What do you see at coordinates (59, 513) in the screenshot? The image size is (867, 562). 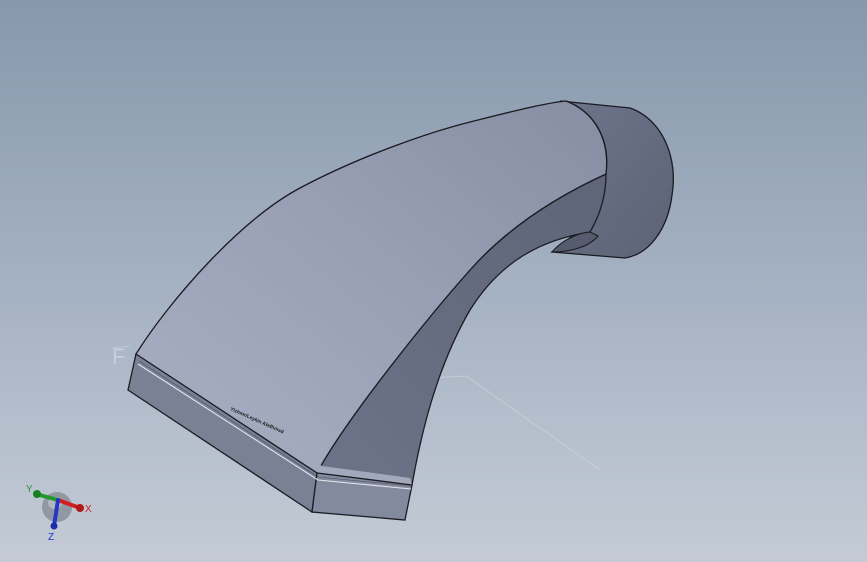 I see `coordinate-triad: X Y Z` at bounding box center [59, 513].